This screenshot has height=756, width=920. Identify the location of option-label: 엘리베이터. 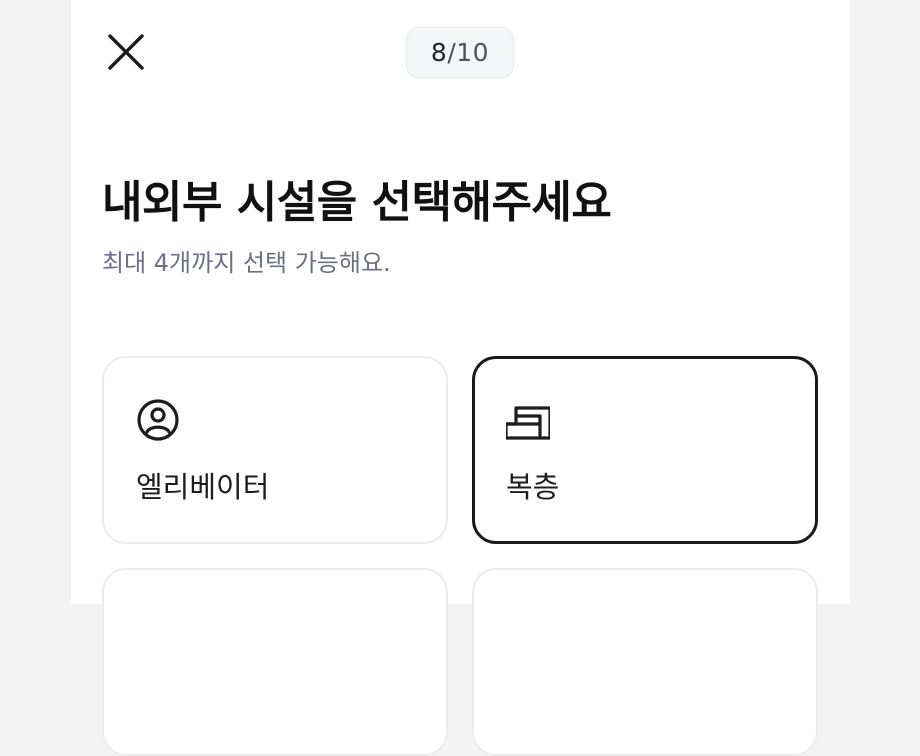
(203, 487).